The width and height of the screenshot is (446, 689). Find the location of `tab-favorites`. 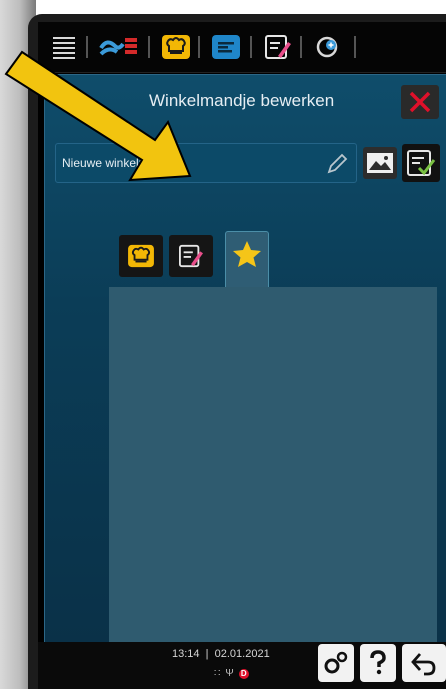

tab-favorites is located at coordinates (247, 259).